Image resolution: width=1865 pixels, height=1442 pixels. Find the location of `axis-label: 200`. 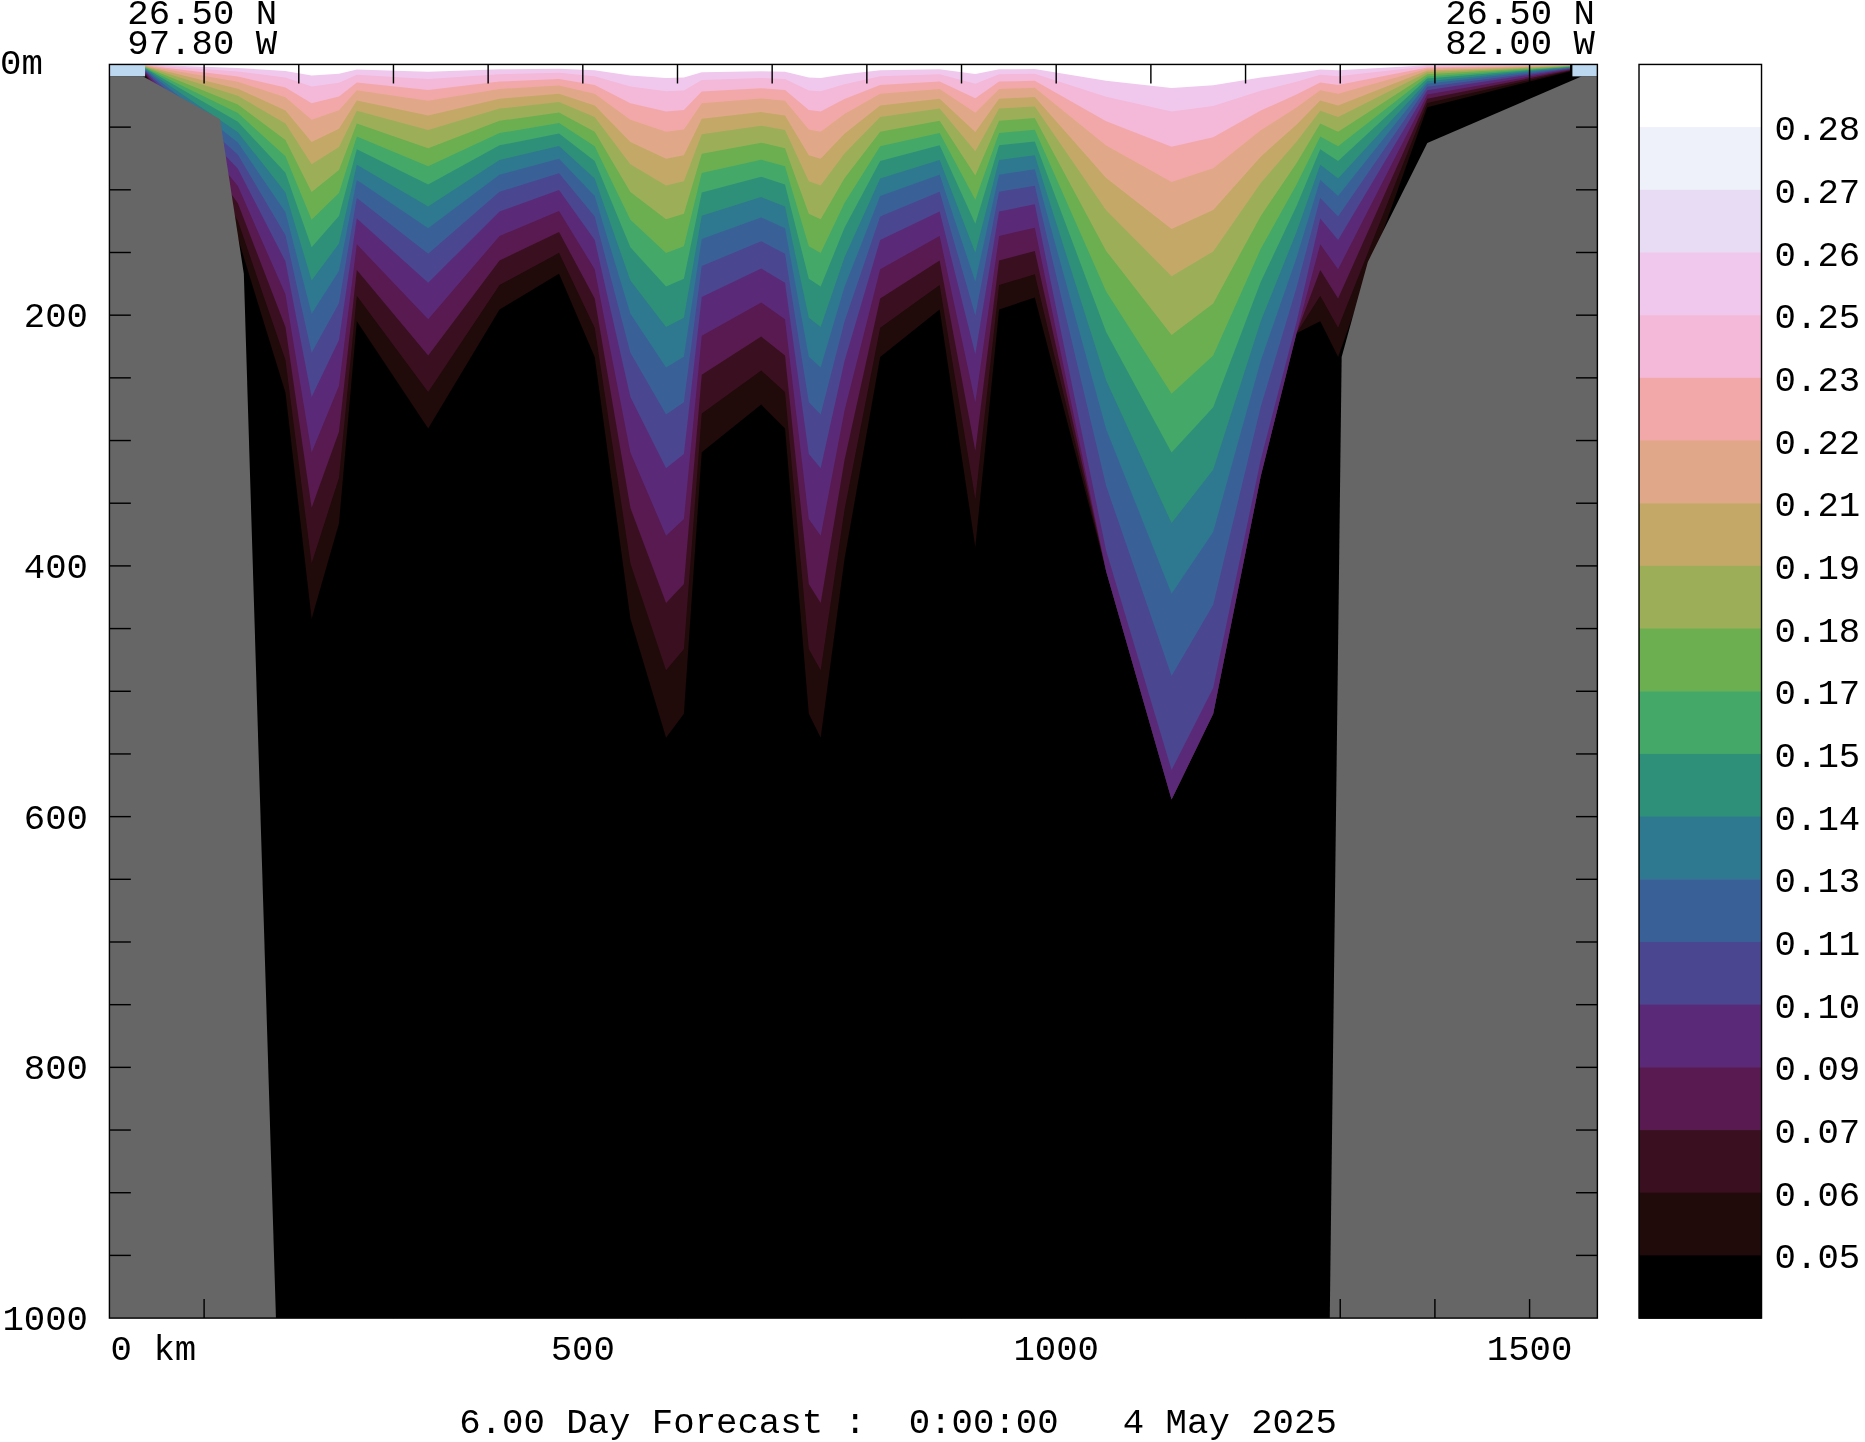

axis-label: 200 is located at coordinates (55, 318).